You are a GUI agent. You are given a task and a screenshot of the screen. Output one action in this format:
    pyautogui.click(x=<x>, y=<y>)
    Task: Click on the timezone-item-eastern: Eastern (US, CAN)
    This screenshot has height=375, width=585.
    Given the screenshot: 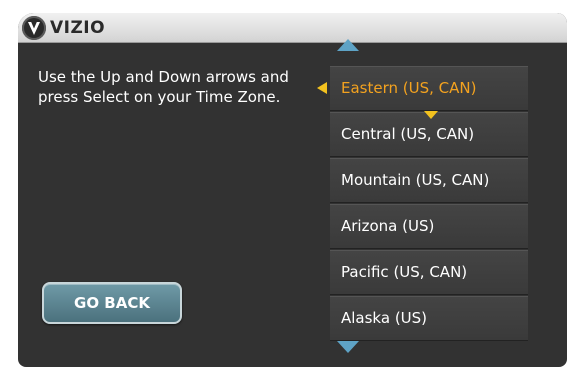 What is the action you would take?
    pyautogui.click(x=429, y=88)
    